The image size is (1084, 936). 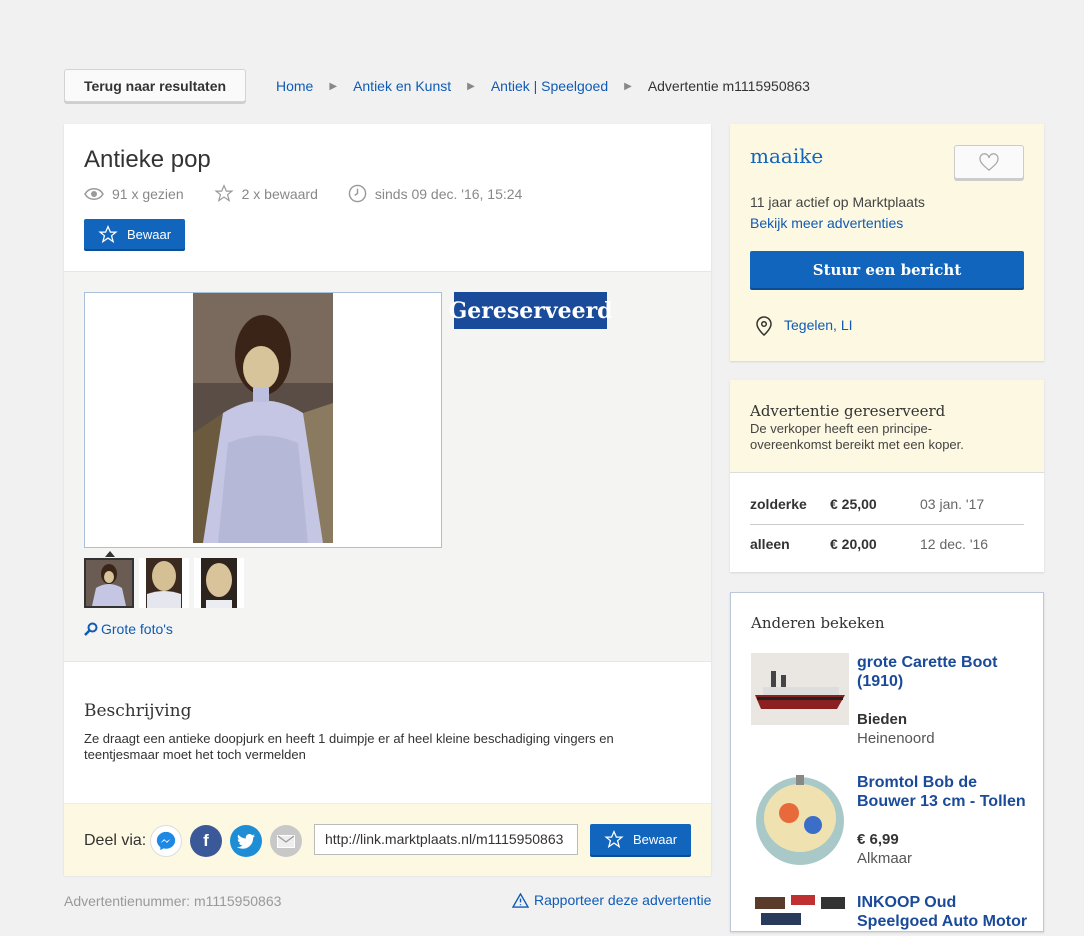 What do you see at coordinates (826, 223) in the screenshot?
I see `more-ads-link: Bekijk meer advertenties` at bounding box center [826, 223].